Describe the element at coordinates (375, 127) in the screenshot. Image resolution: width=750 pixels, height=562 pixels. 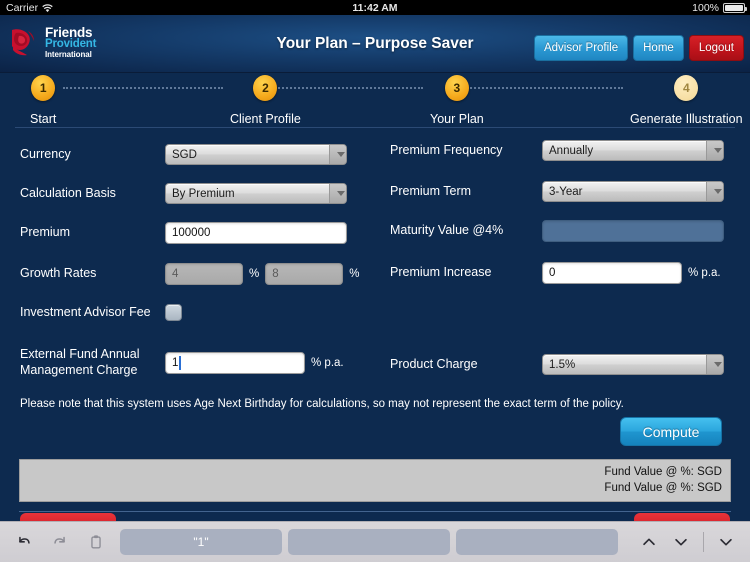
I see `stepper-divider` at that location.